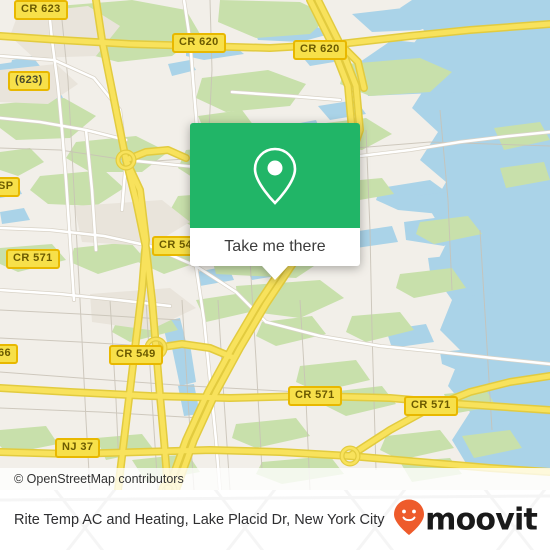 This screenshot has width=550, height=550. I want to click on road-shield: SP, so click(10, 187).